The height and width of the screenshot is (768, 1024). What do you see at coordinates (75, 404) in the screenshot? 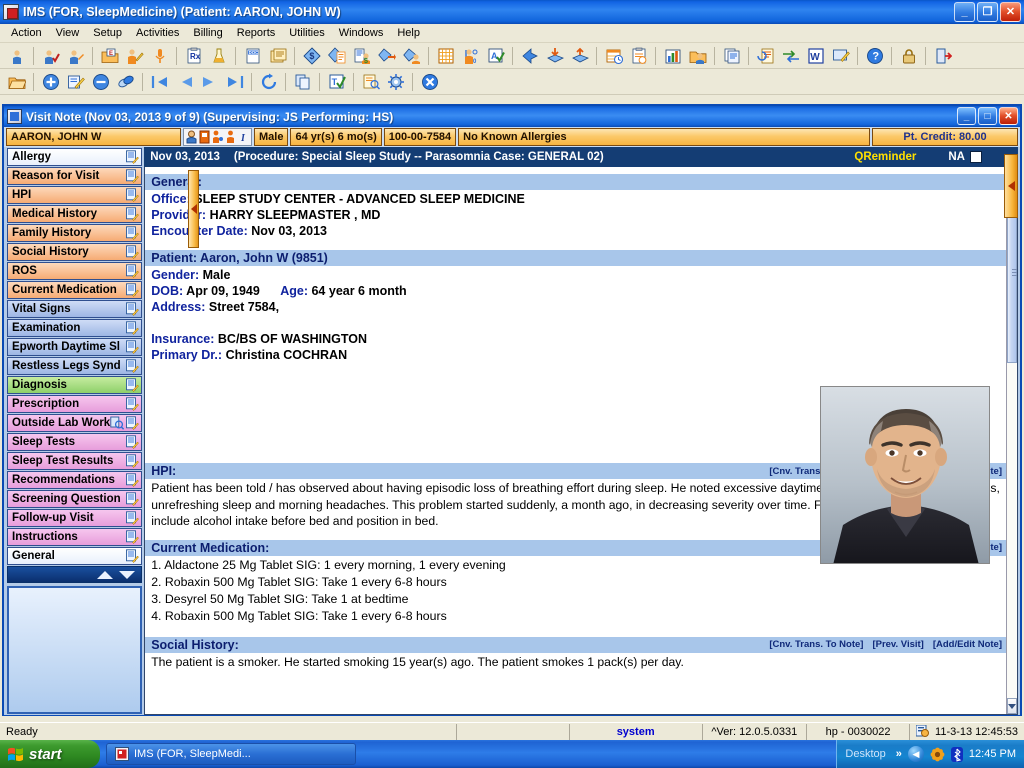
I see `sidebar-item-prescription: Prescription` at bounding box center [75, 404].